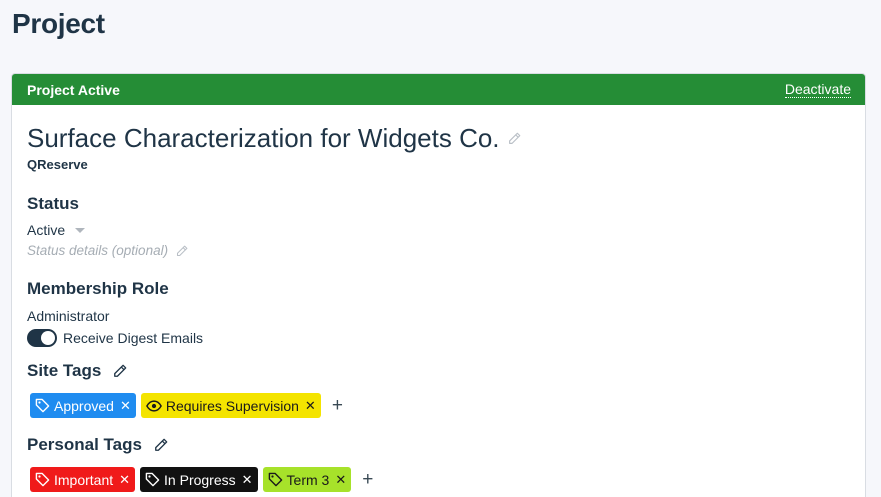 This screenshot has width=881, height=497. I want to click on tag-label: Requires Supervision, so click(232, 405).